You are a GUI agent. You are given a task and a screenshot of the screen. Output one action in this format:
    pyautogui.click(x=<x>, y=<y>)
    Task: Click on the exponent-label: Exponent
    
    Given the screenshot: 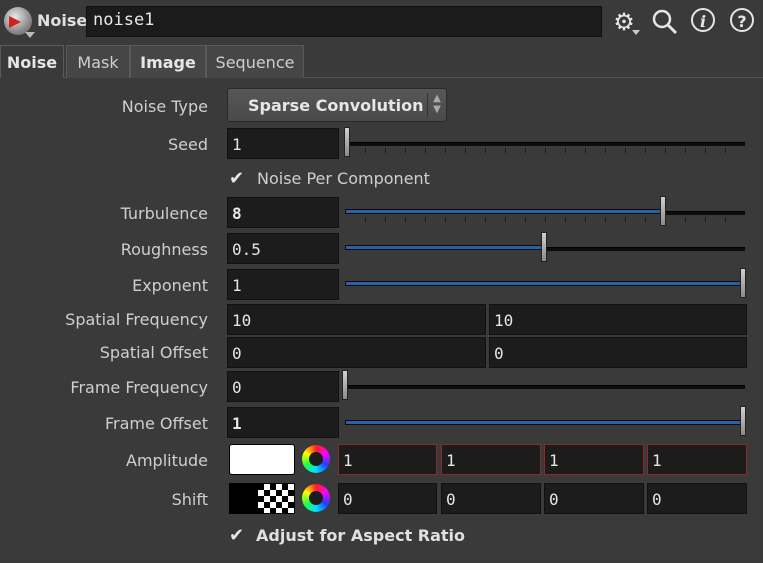 What is the action you would take?
    pyautogui.click(x=170, y=285)
    